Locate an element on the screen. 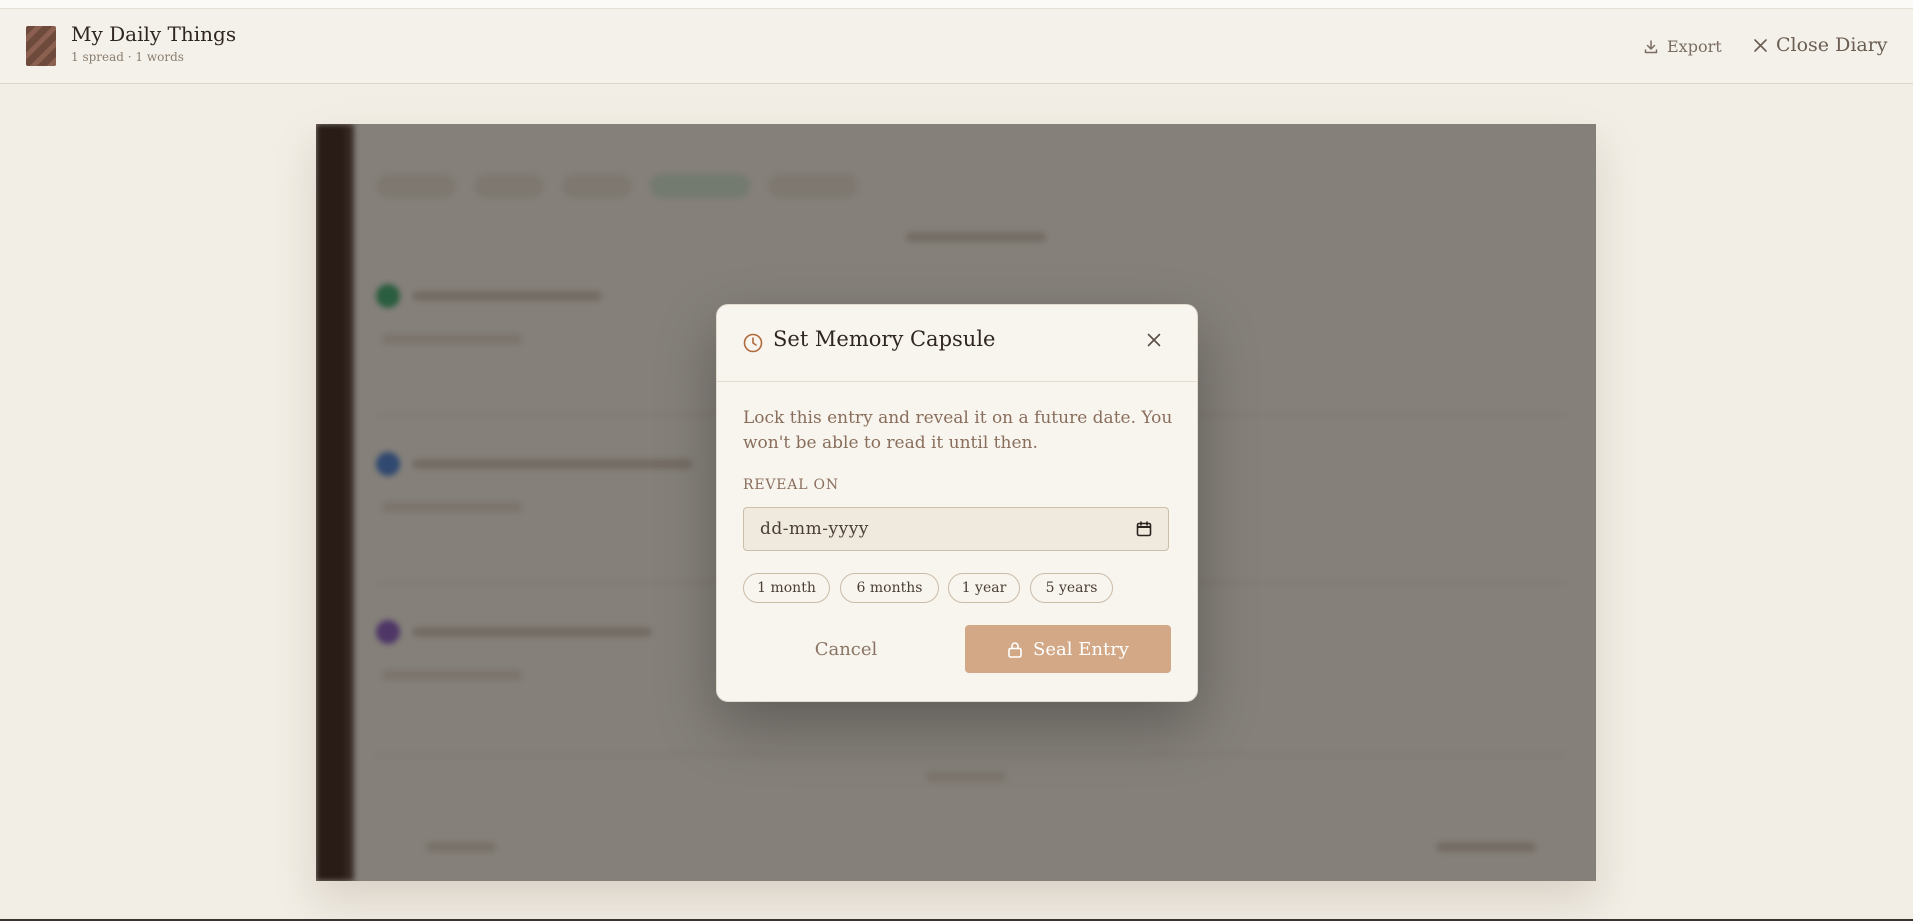 The image size is (1913, 921). dialog-header: Set Memory Capsule is located at coordinates (957, 343).